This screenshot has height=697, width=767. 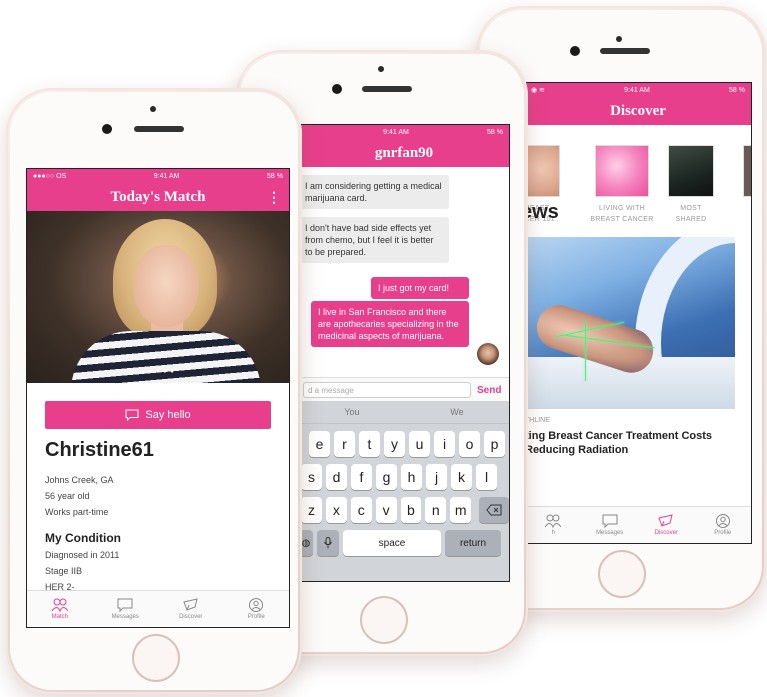 I want to click on key: k, so click(x=461, y=477).